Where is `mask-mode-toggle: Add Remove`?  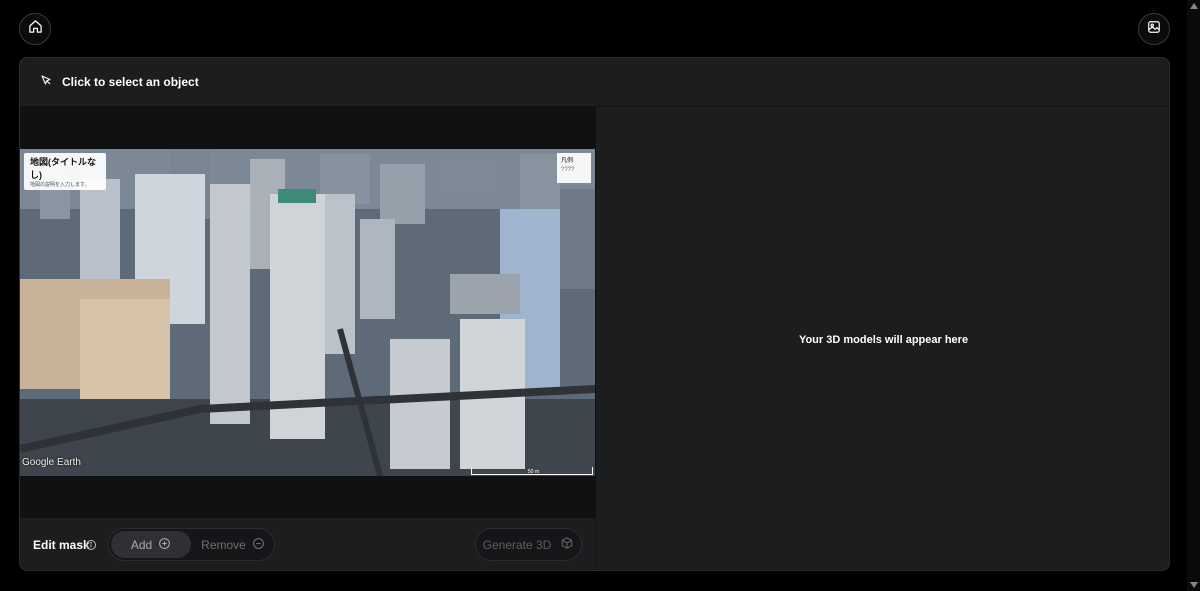 mask-mode-toggle: Add Remove is located at coordinates (191, 544).